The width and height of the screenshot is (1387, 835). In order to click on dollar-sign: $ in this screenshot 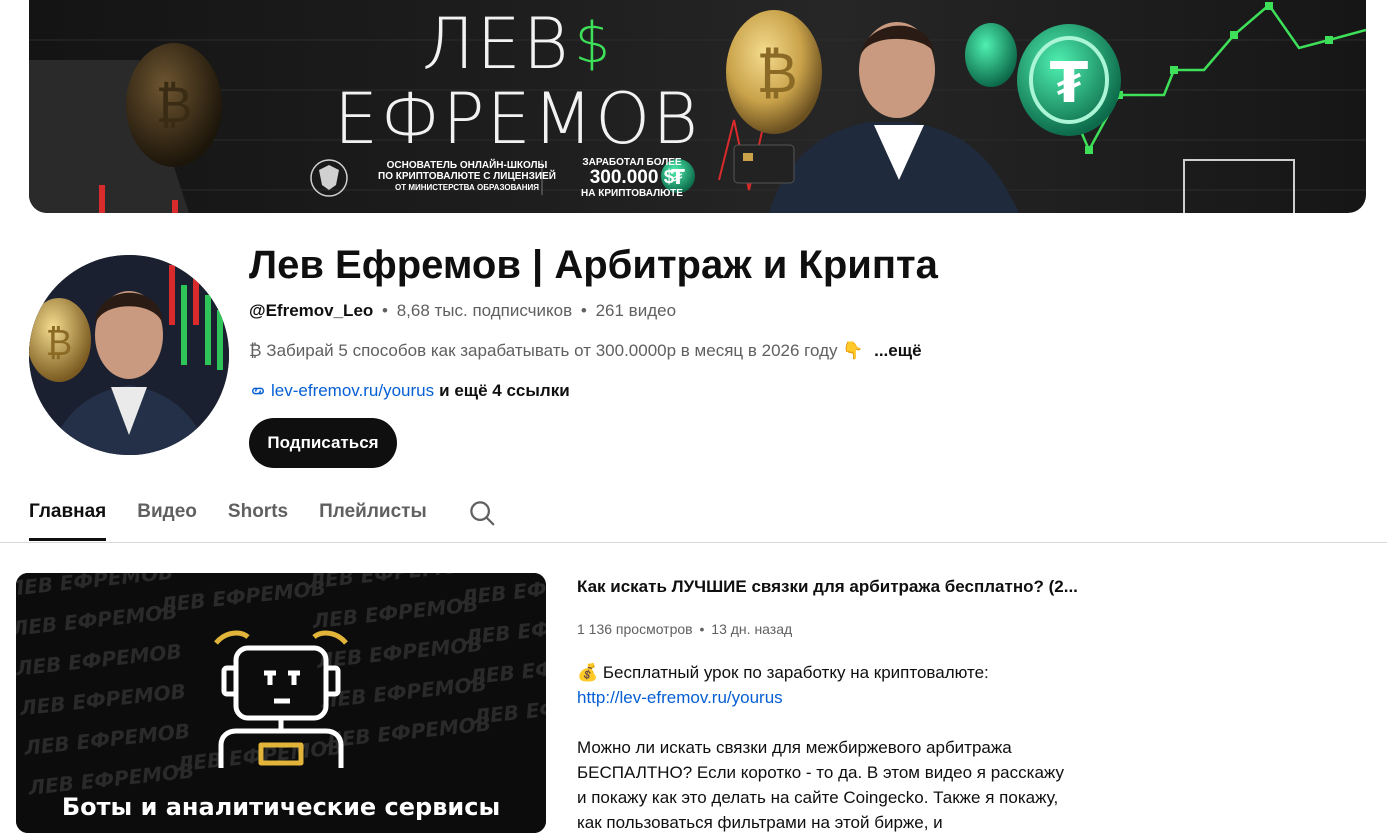, I will do `click(593, 43)`.